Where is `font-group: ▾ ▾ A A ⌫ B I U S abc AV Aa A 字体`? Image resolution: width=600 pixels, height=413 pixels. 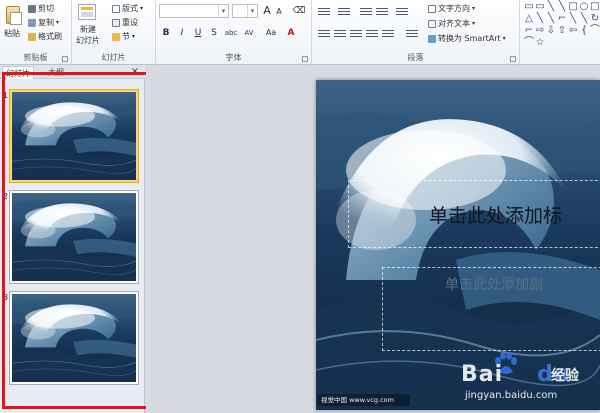
font-group: ▾ ▾ A A ⌫ B I U S abc AV Aa A 字体 is located at coordinates (234, 32).